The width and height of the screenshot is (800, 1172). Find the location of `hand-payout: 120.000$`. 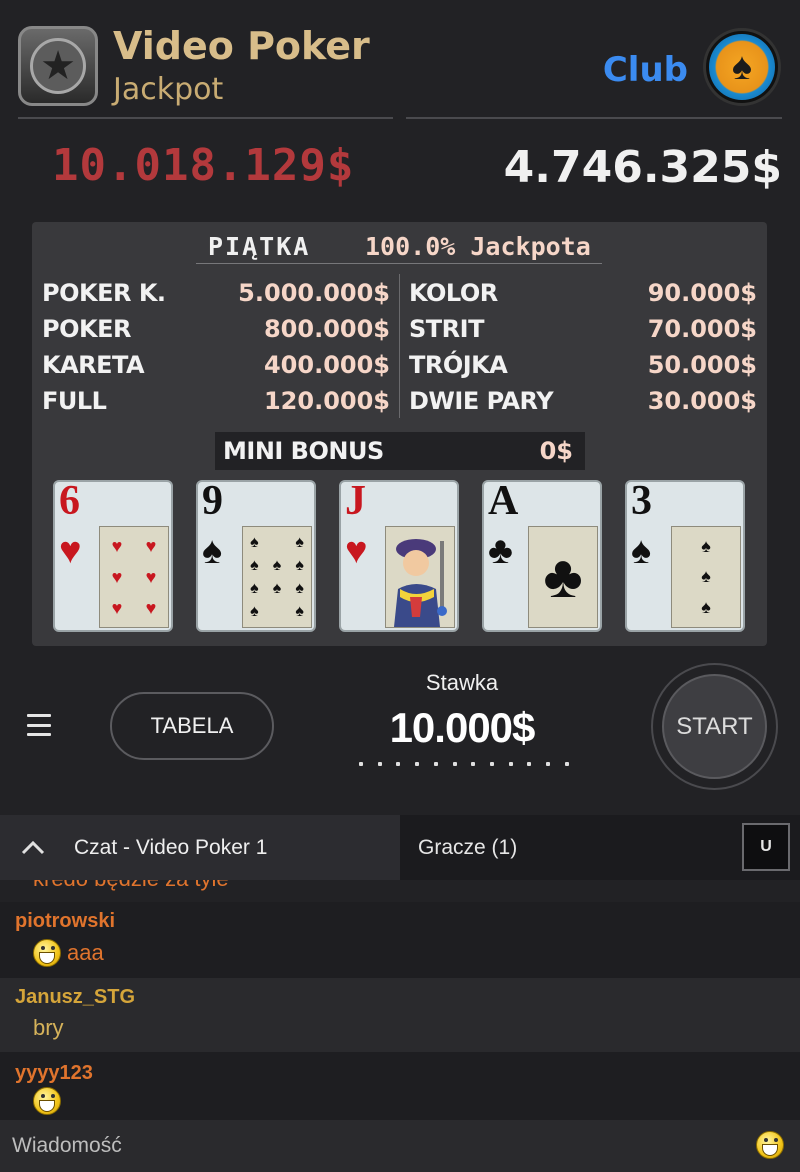

hand-payout: 120.000$ is located at coordinates (326, 401).